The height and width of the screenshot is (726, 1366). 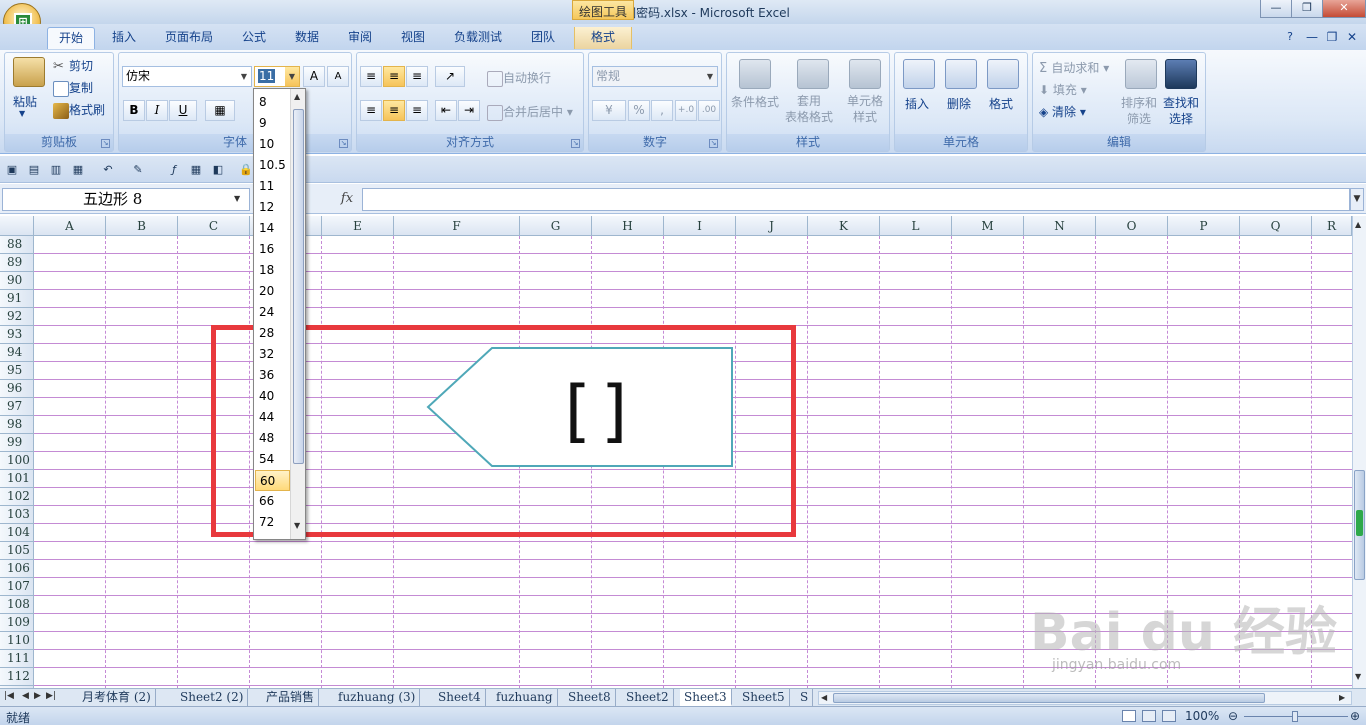 I want to click on tab-review: 审阅, so click(x=360, y=38).